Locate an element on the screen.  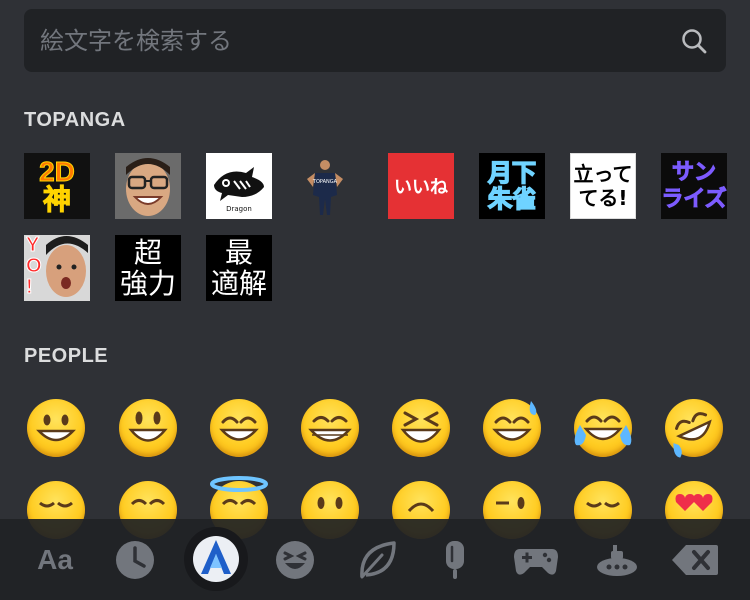
emoji-text: 超 is located at coordinates (147, 252).